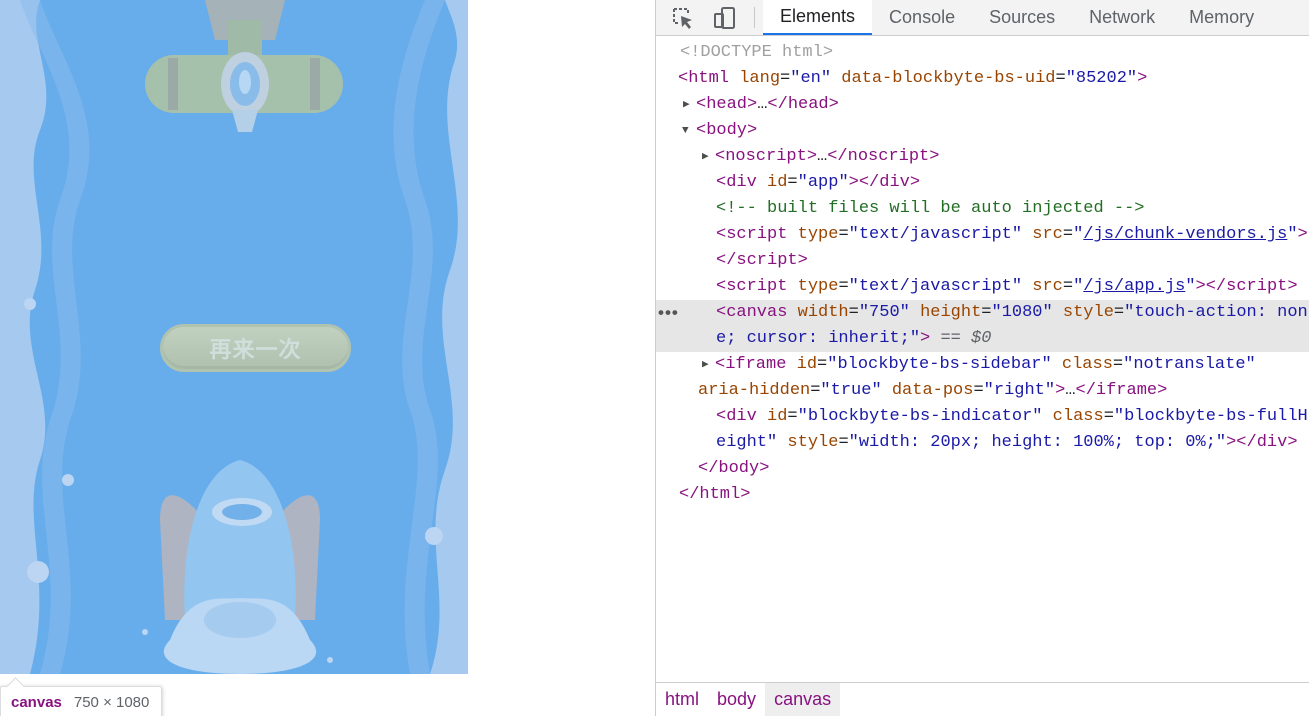  I want to click on attr-name: type, so click(818, 286).